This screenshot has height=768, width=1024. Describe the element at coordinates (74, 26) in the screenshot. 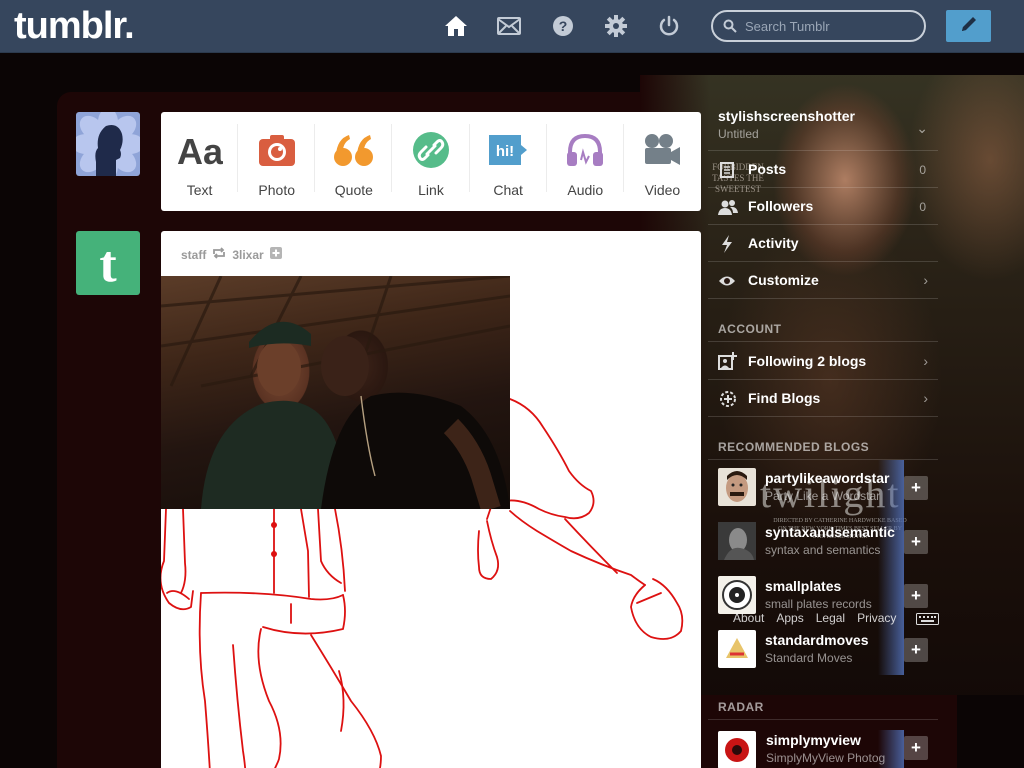

I see `tumblr-logo: tumblr.` at that location.